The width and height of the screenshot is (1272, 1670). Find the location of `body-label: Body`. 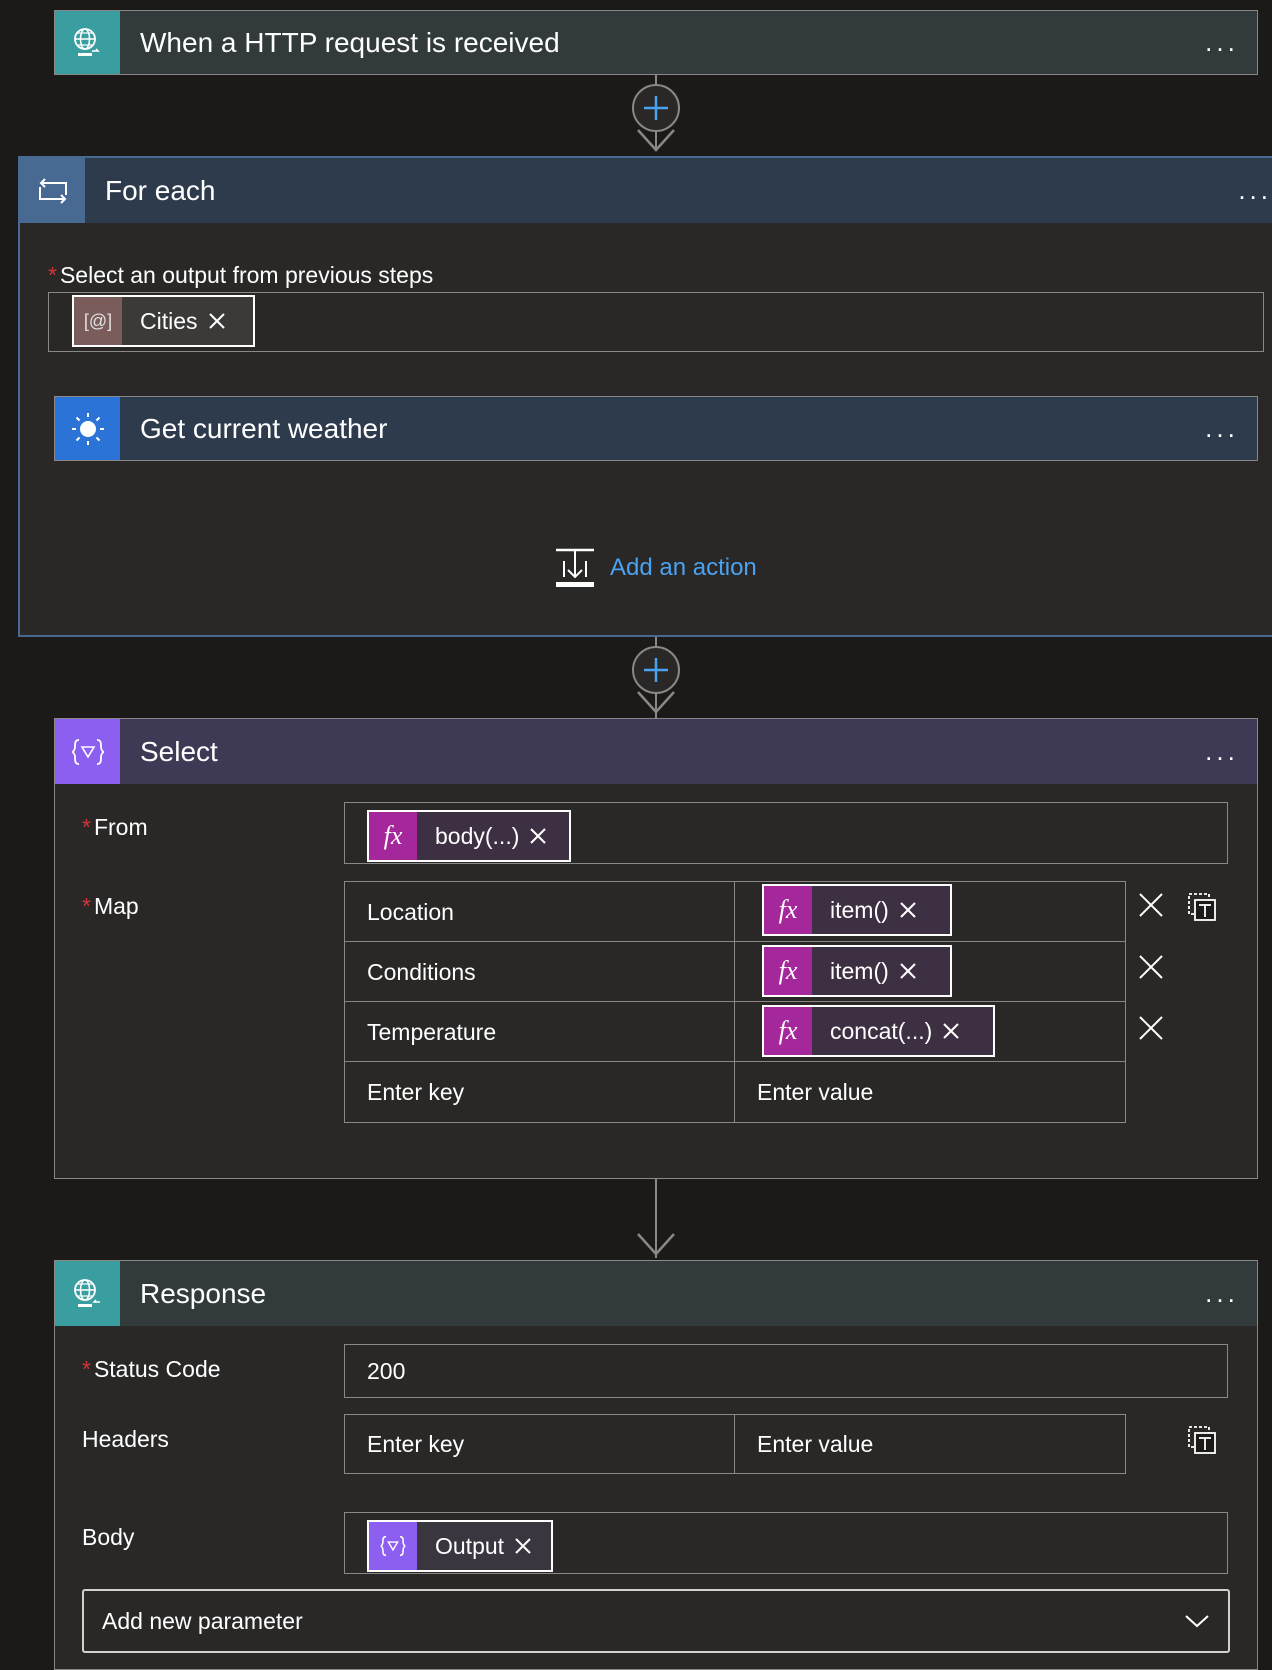

body-label: Body is located at coordinates (108, 1537).